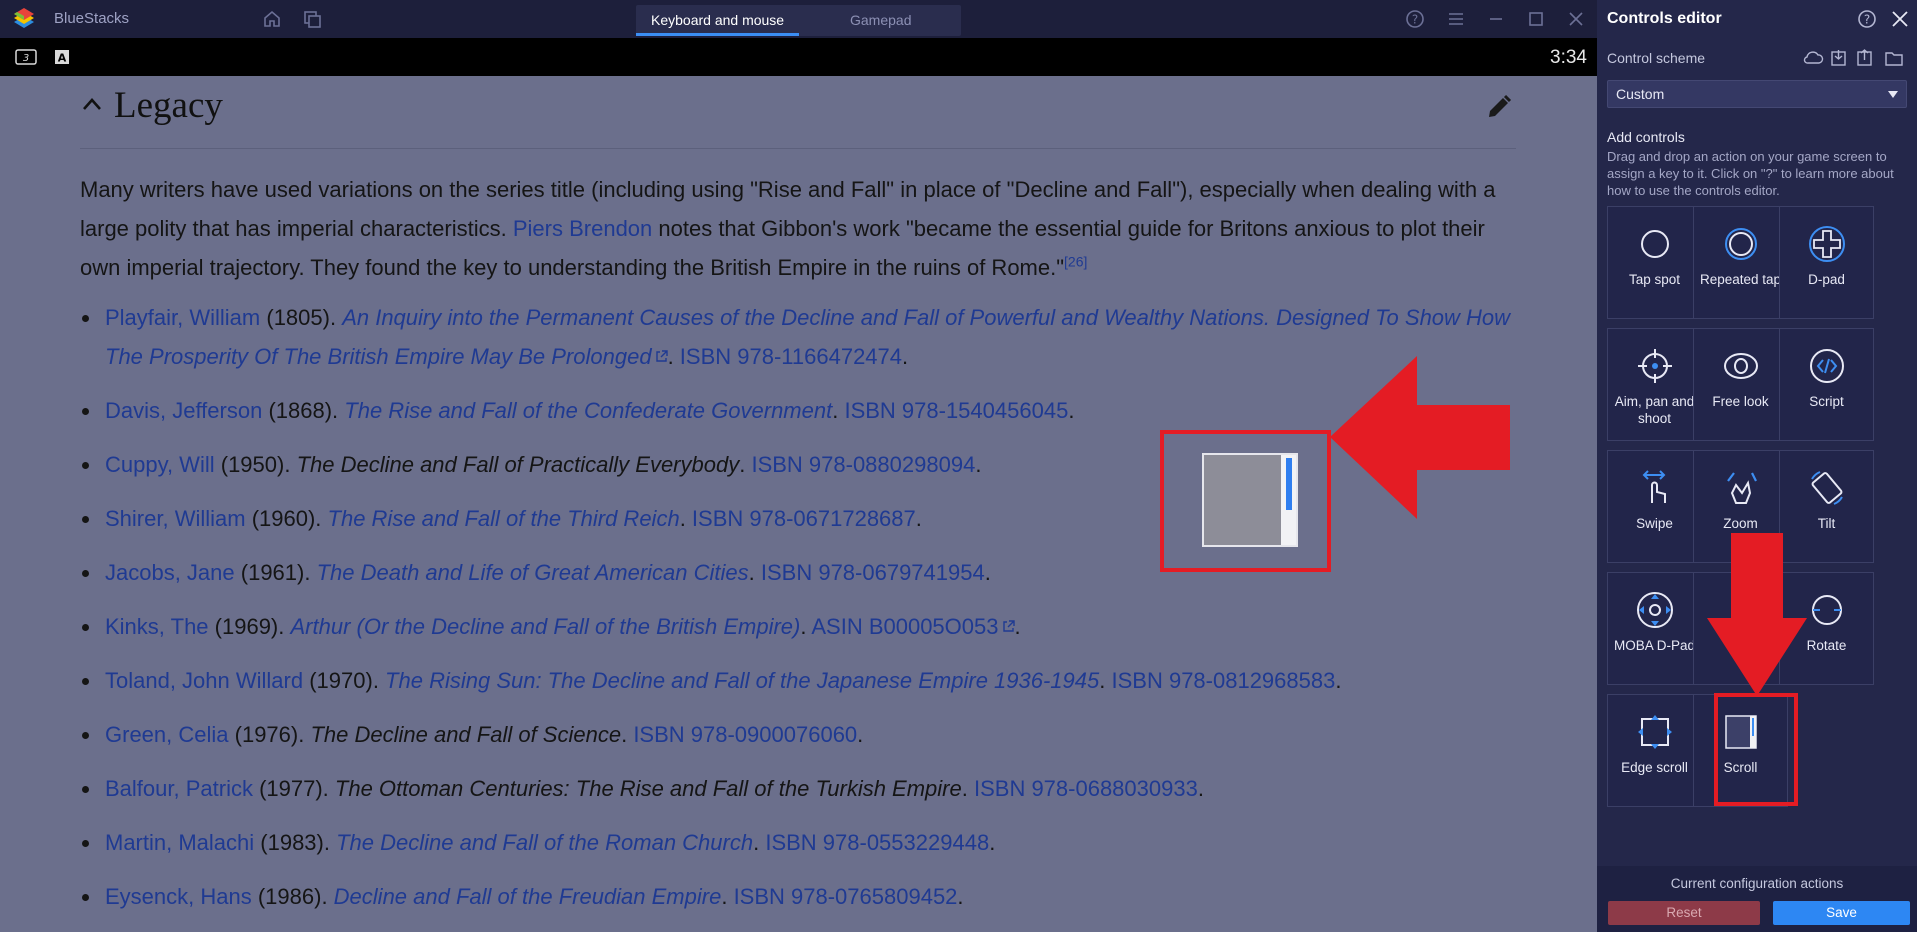 The width and height of the screenshot is (1917, 932). Describe the element at coordinates (1456, 19) in the screenshot. I see `menu-icon` at that location.